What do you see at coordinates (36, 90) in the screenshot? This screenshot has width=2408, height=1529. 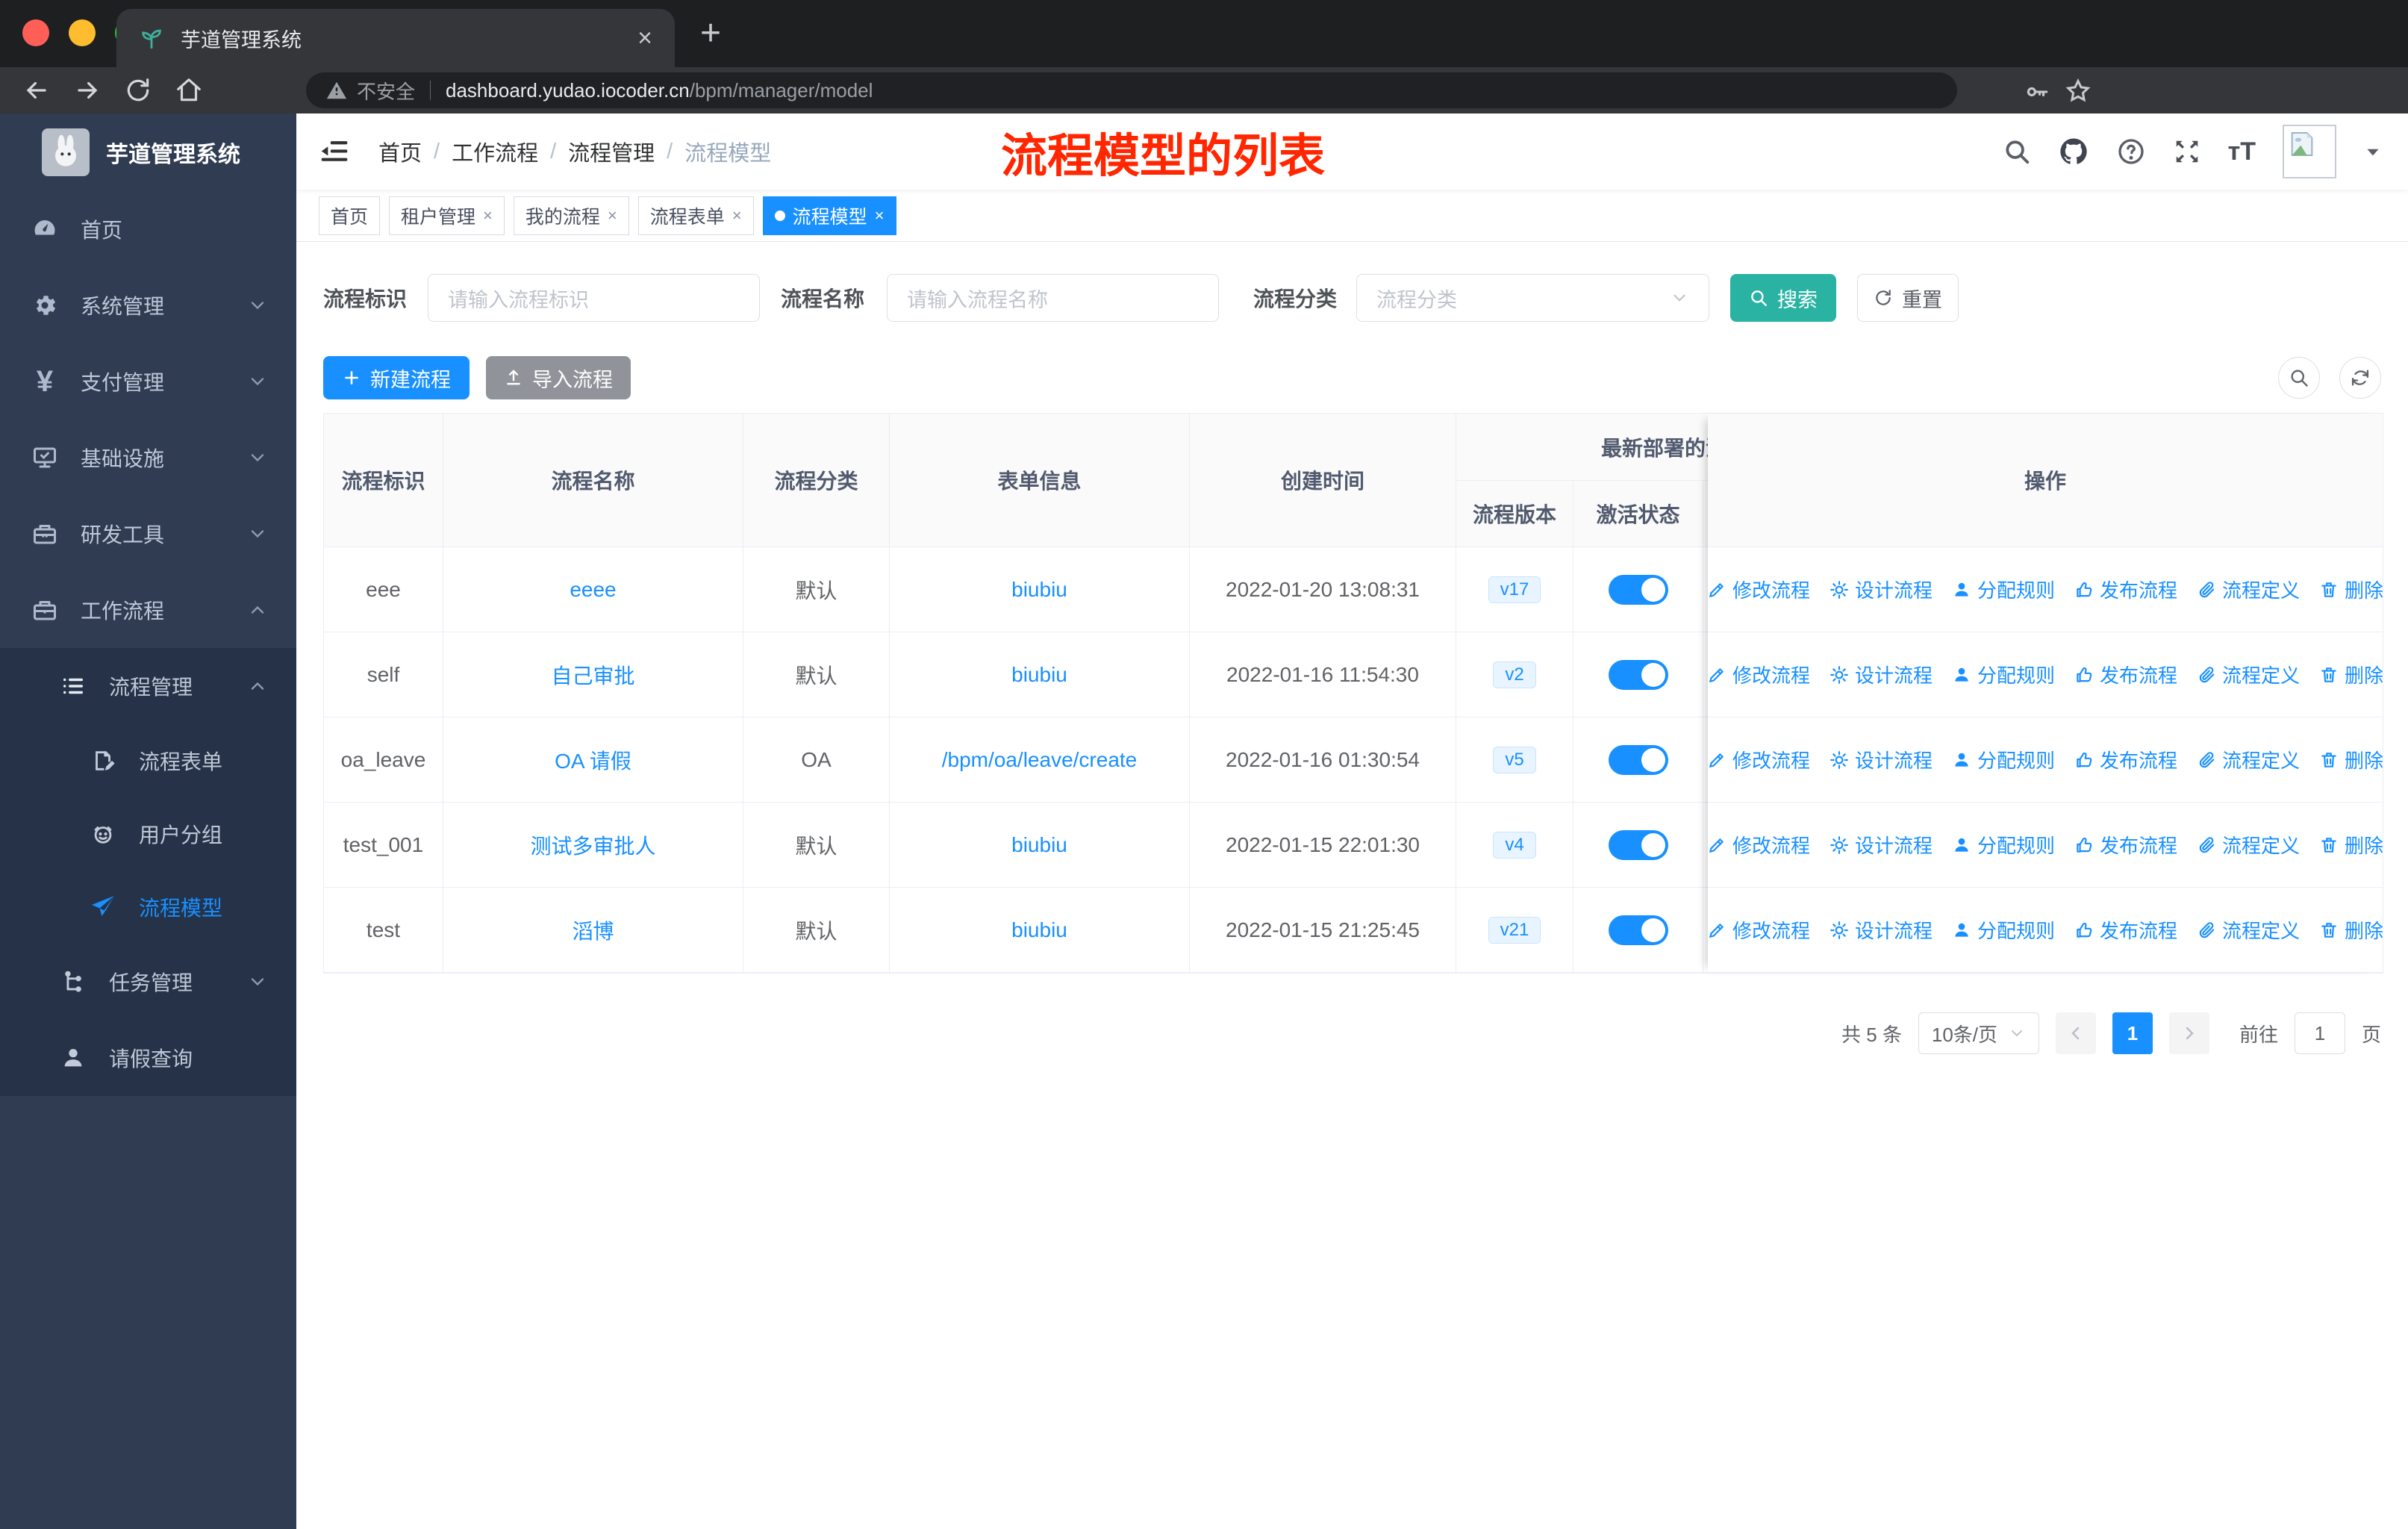 I see `back-icon` at bounding box center [36, 90].